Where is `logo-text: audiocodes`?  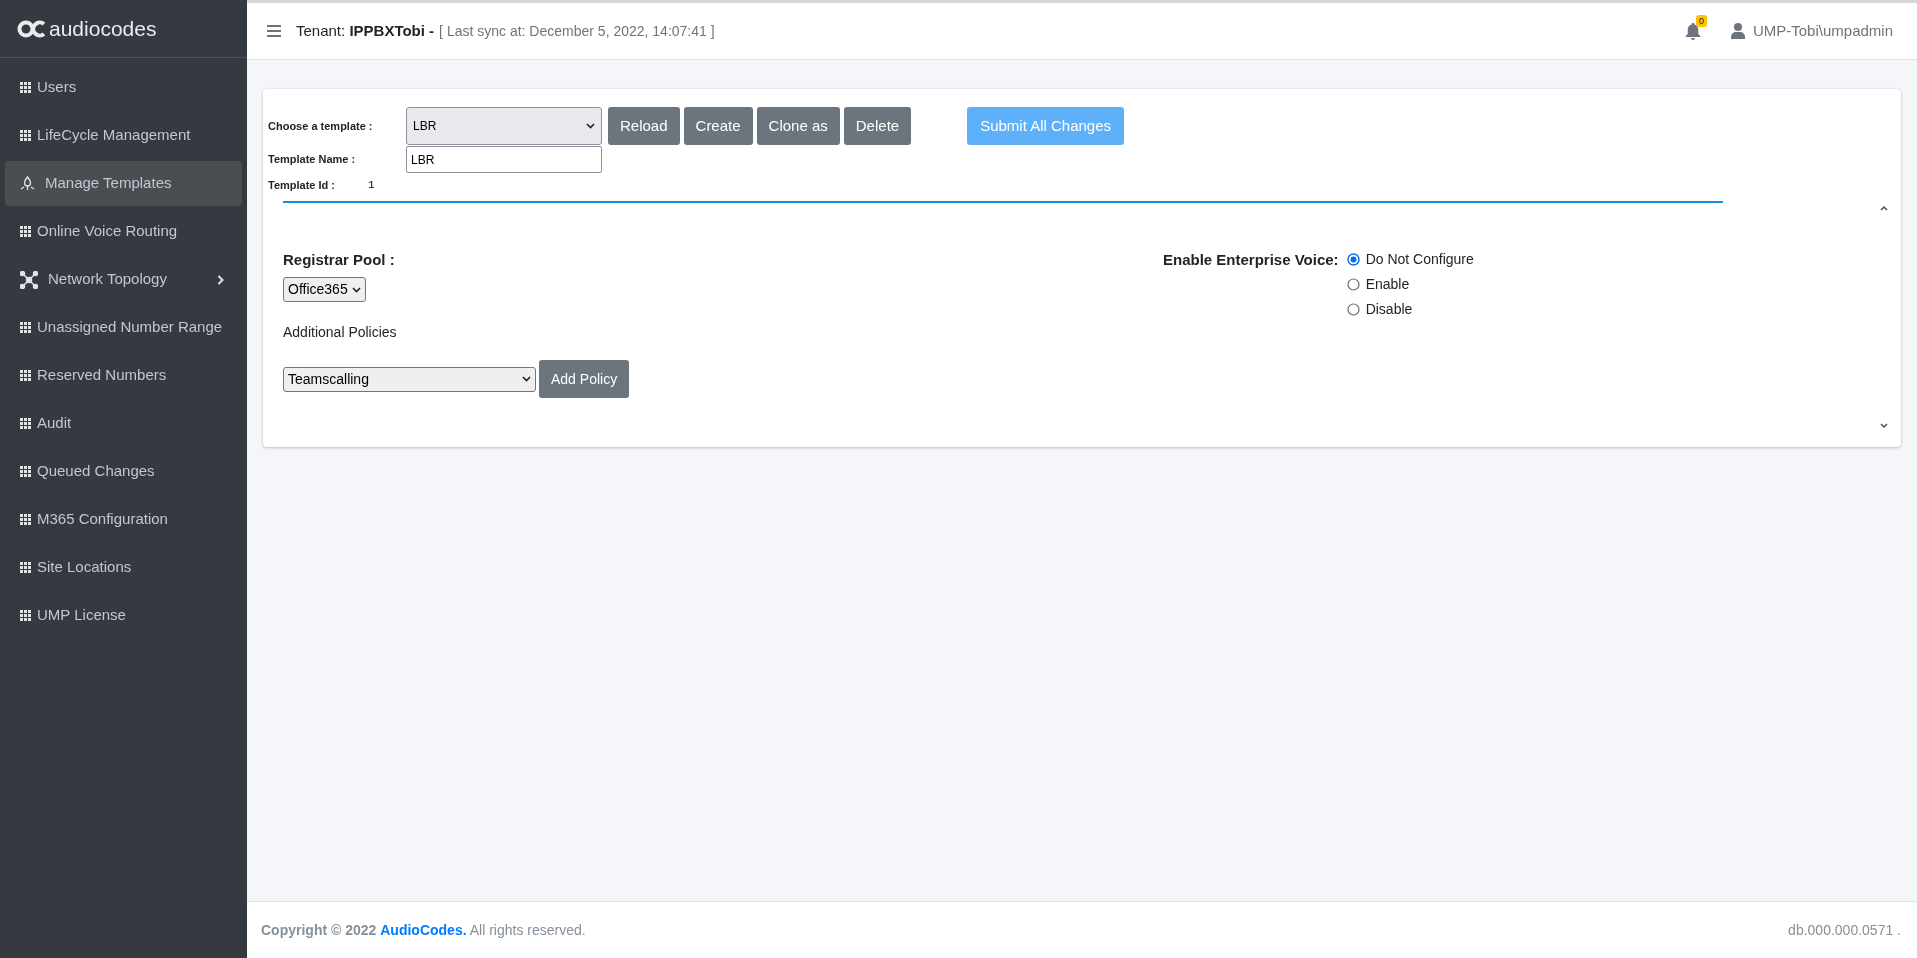
logo-text: audiocodes is located at coordinates (103, 28).